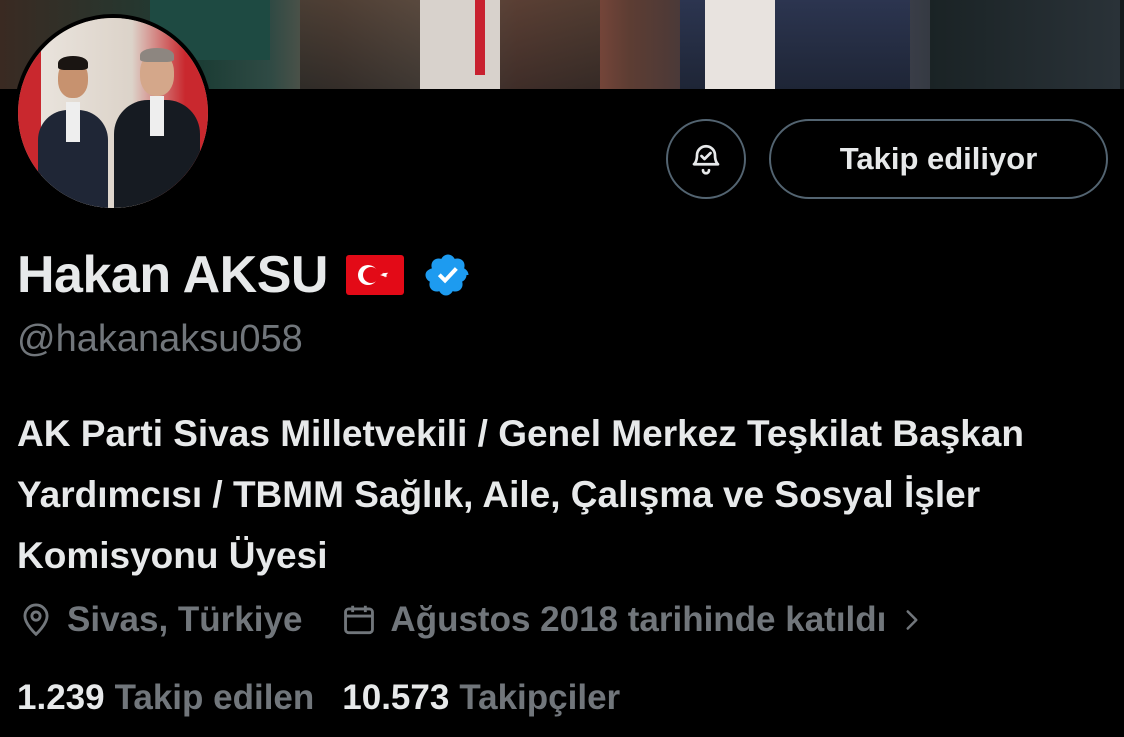 This screenshot has width=1124, height=737. Describe the element at coordinates (214, 697) in the screenshot. I see `following-label: Takip edilen` at that location.